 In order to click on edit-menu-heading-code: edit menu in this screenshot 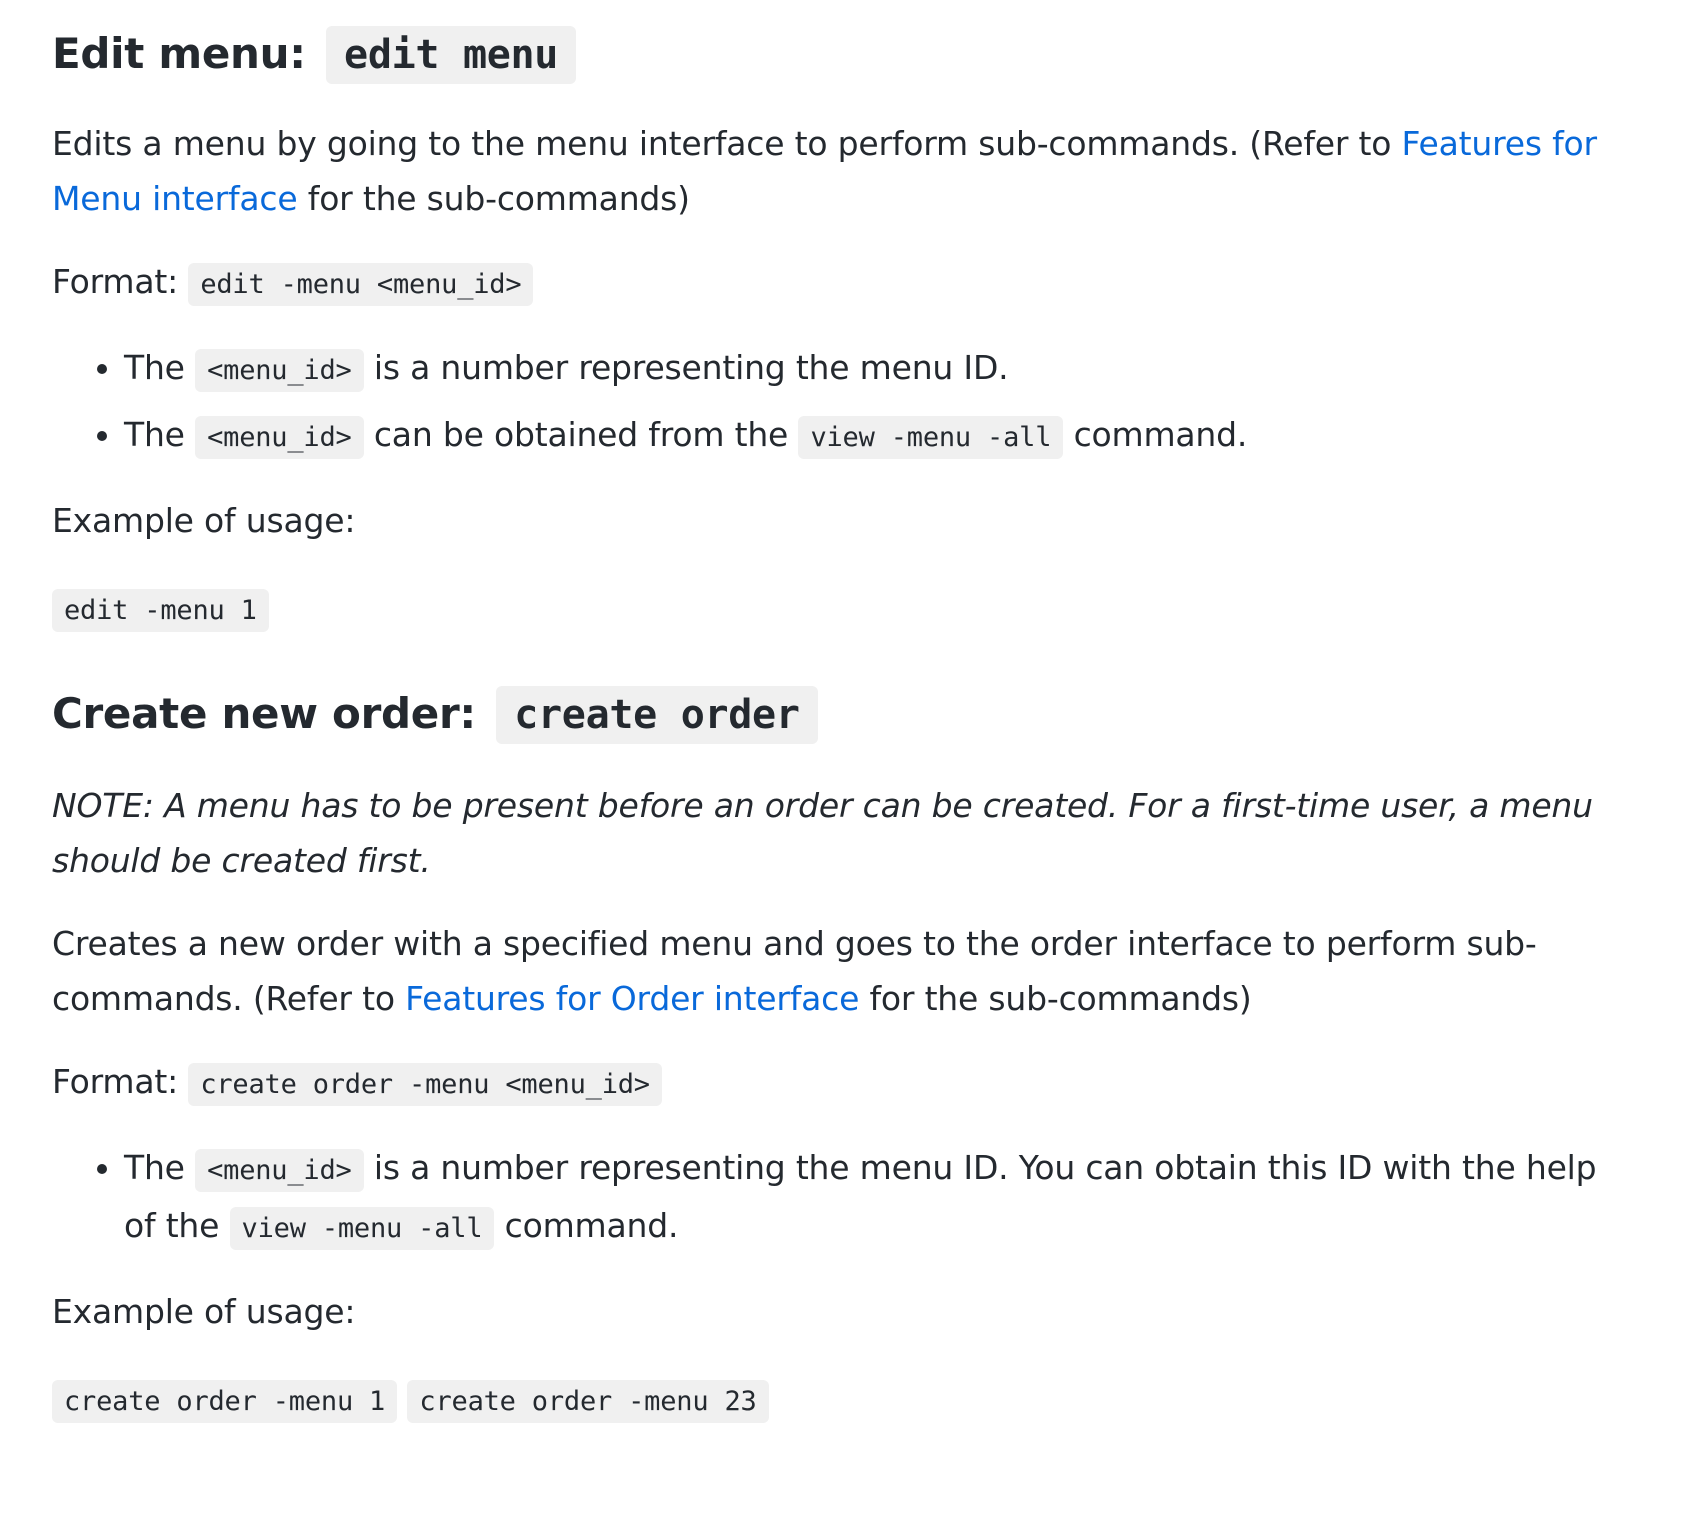, I will do `click(451, 55)`.